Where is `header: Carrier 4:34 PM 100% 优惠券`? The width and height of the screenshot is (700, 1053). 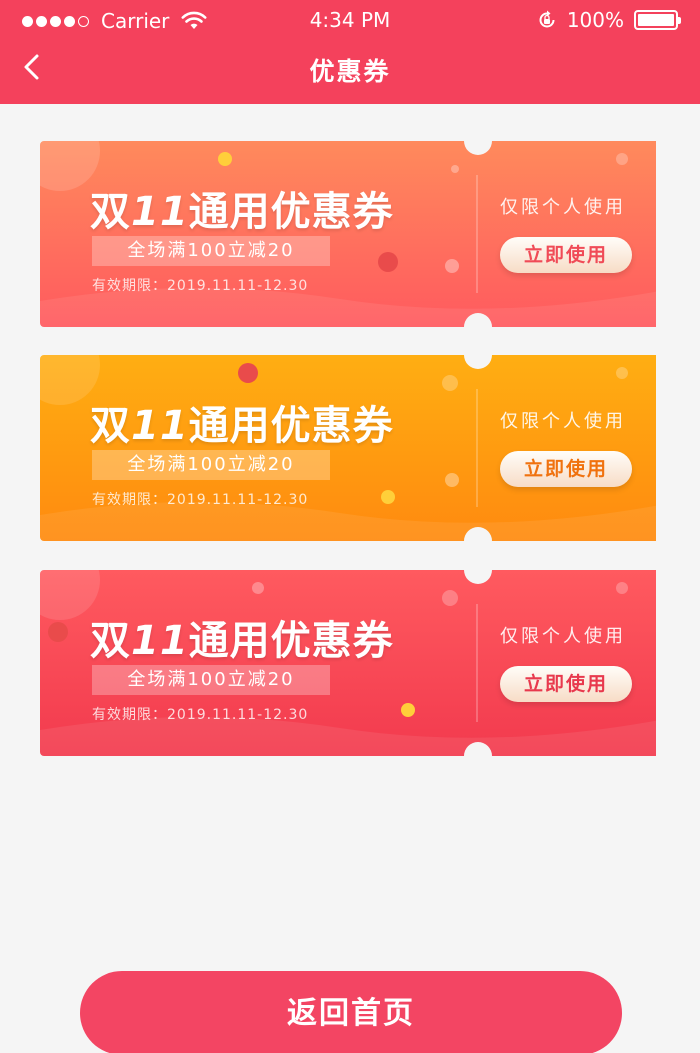 header: Carrier 4:34 PM 100% 优惠券 is located at coordinates (350, 52).